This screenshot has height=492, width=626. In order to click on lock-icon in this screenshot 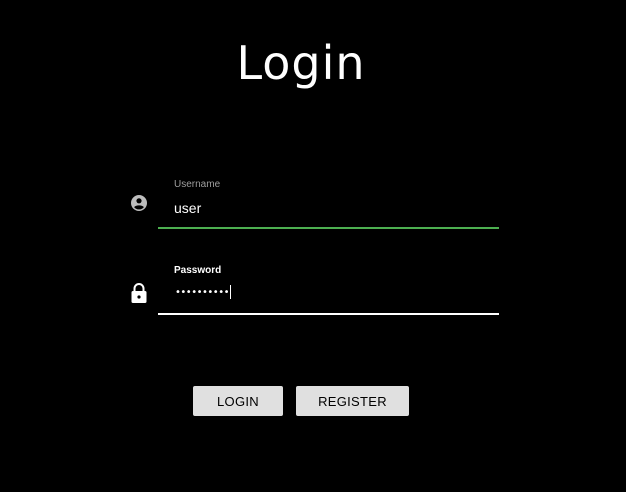, I will do `click(139, 293)`.